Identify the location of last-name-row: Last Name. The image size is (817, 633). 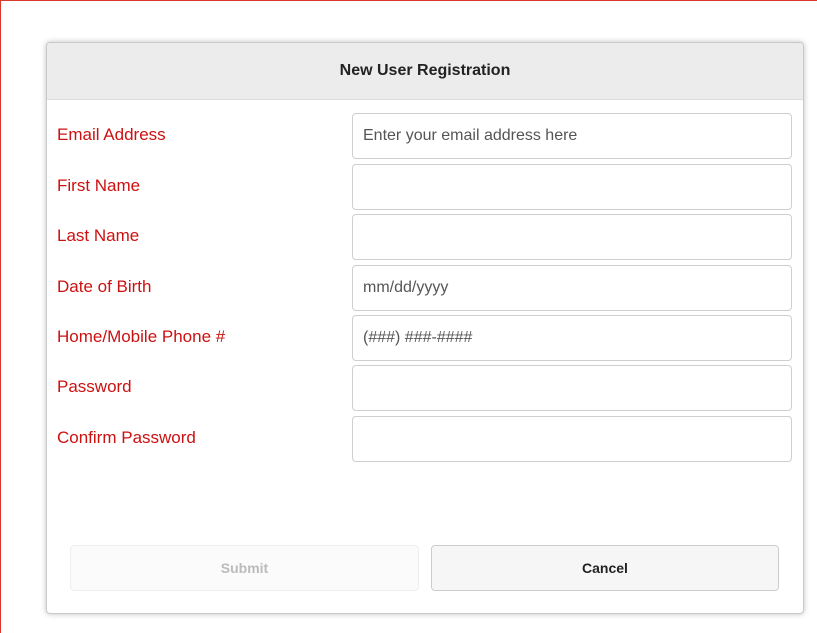
(425, 237).